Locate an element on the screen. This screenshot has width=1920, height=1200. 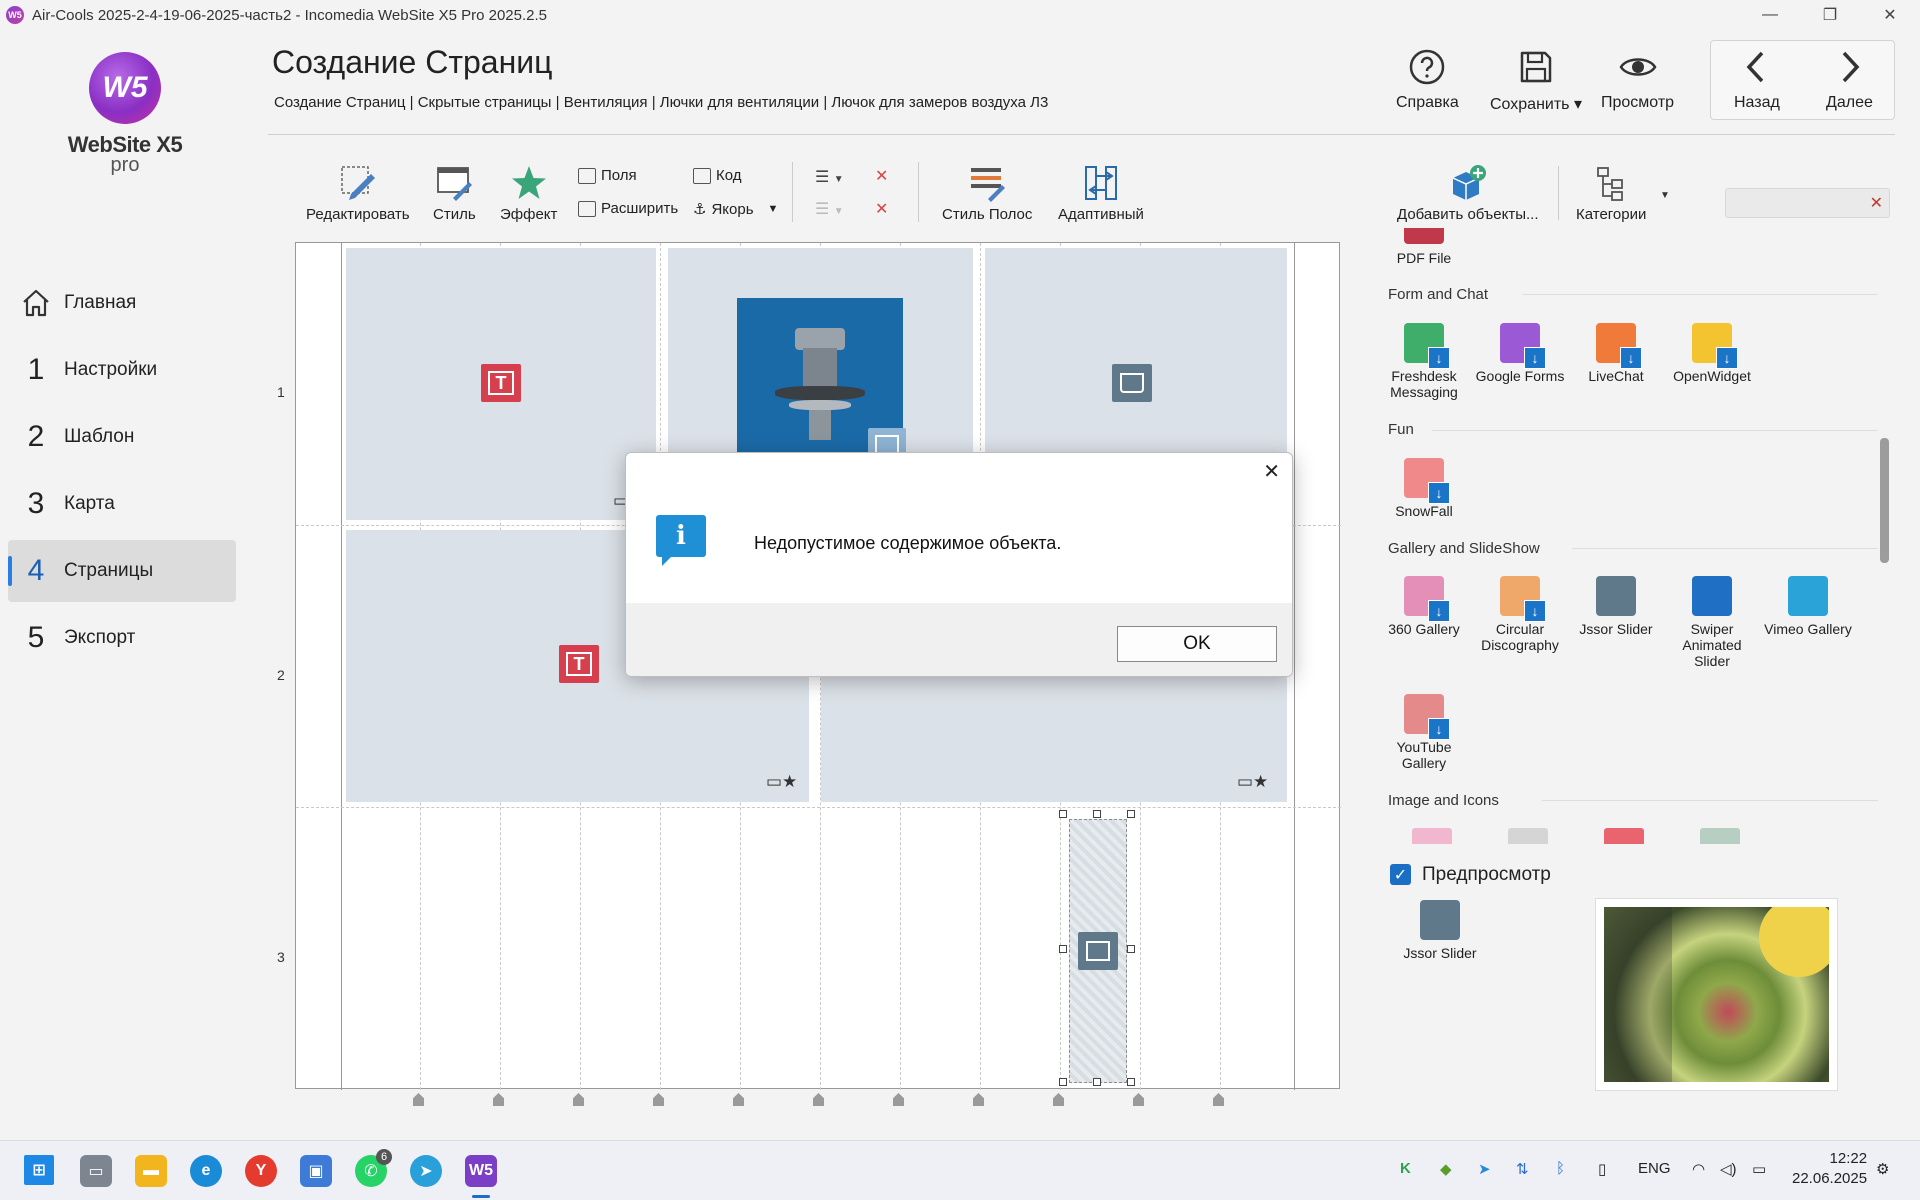
help-button: Справка is located at coordinates (1427, 80).